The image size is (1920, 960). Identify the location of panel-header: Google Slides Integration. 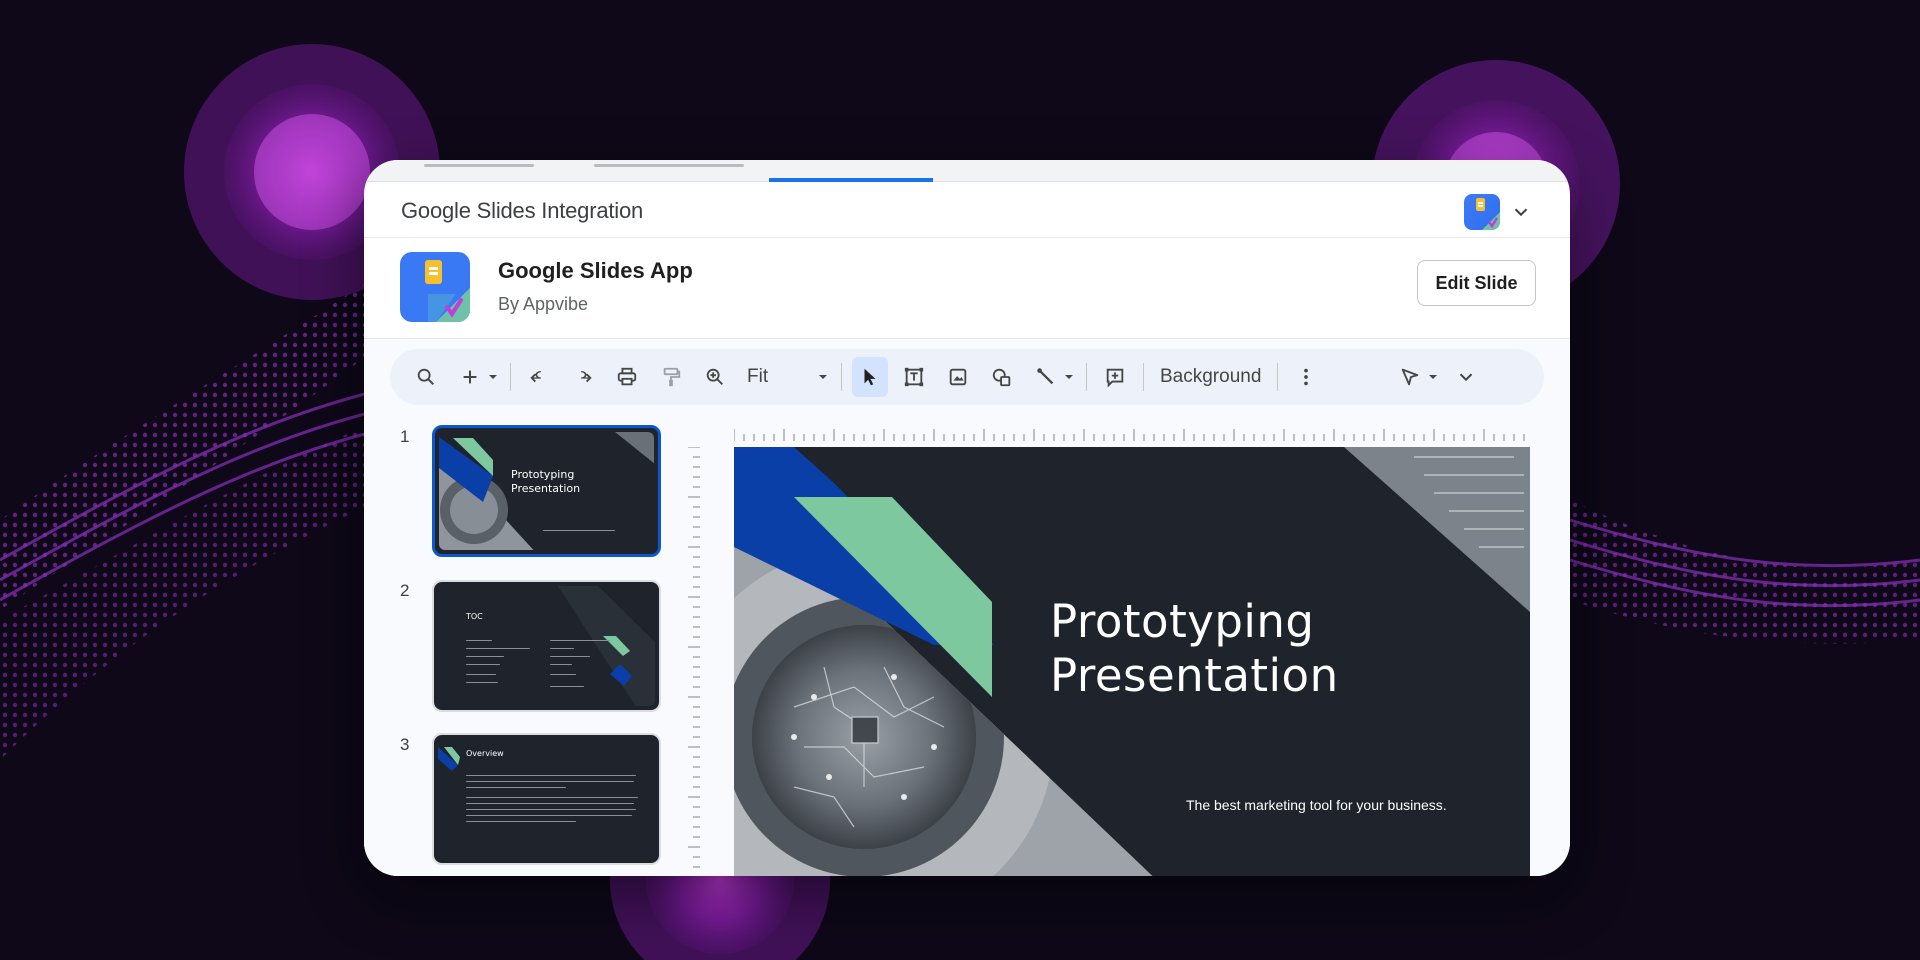
(967, 210).